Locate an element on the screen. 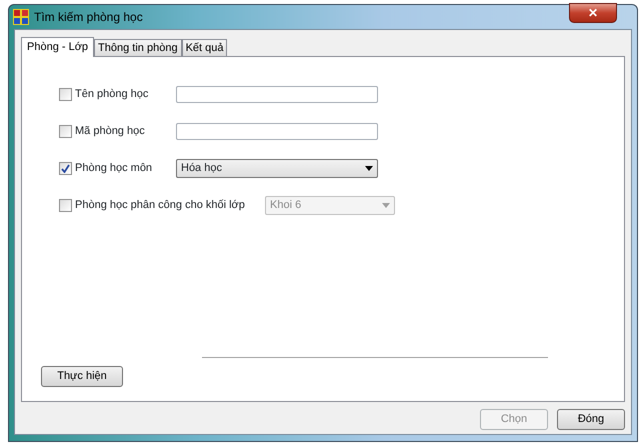 This screenshot has width=643, height=448. checkbox-label: Phòng học phân công cho khối lớp is located at coordinates (160, 206).